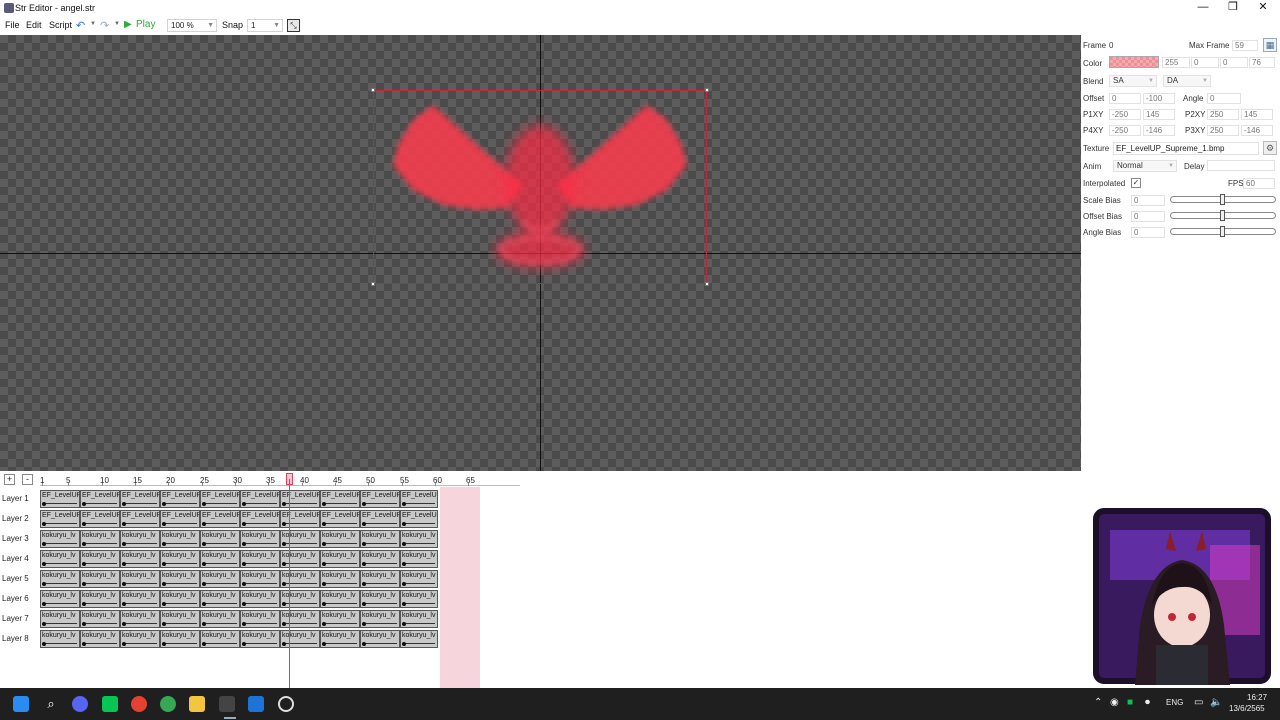 Image resolution: width=1280 pixels, height=720 pixels. What do you see at coordinates (93, 24) in the screenshot?
I see `undo-dropdown-icon: ▼` at bounding box center [93, 24].